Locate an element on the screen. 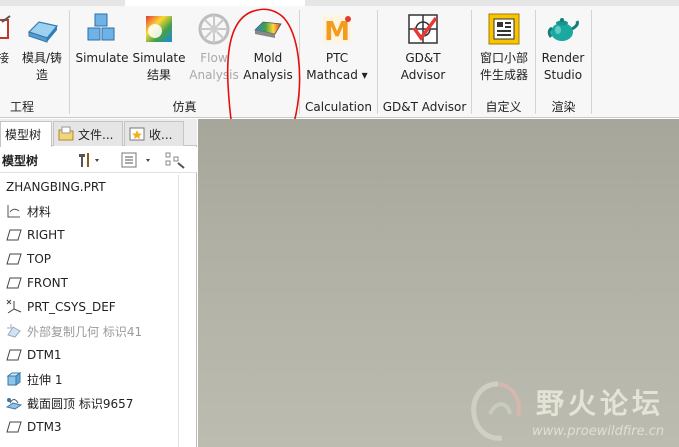 Image resolution: width=679 pixels, height=447 pixels. material-icon is located at coordinates (14, 211).